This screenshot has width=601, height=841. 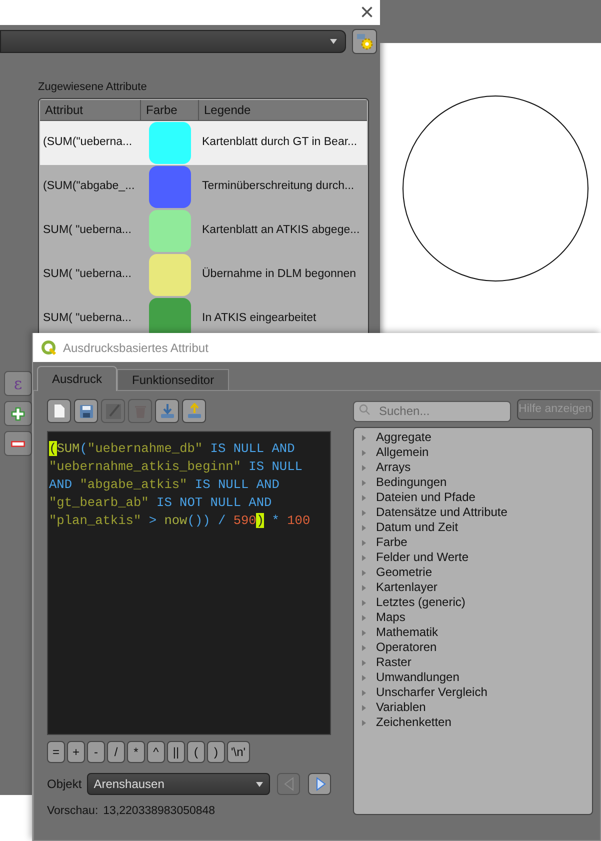 I want to click on remove-button, so click(x=18, y=443).